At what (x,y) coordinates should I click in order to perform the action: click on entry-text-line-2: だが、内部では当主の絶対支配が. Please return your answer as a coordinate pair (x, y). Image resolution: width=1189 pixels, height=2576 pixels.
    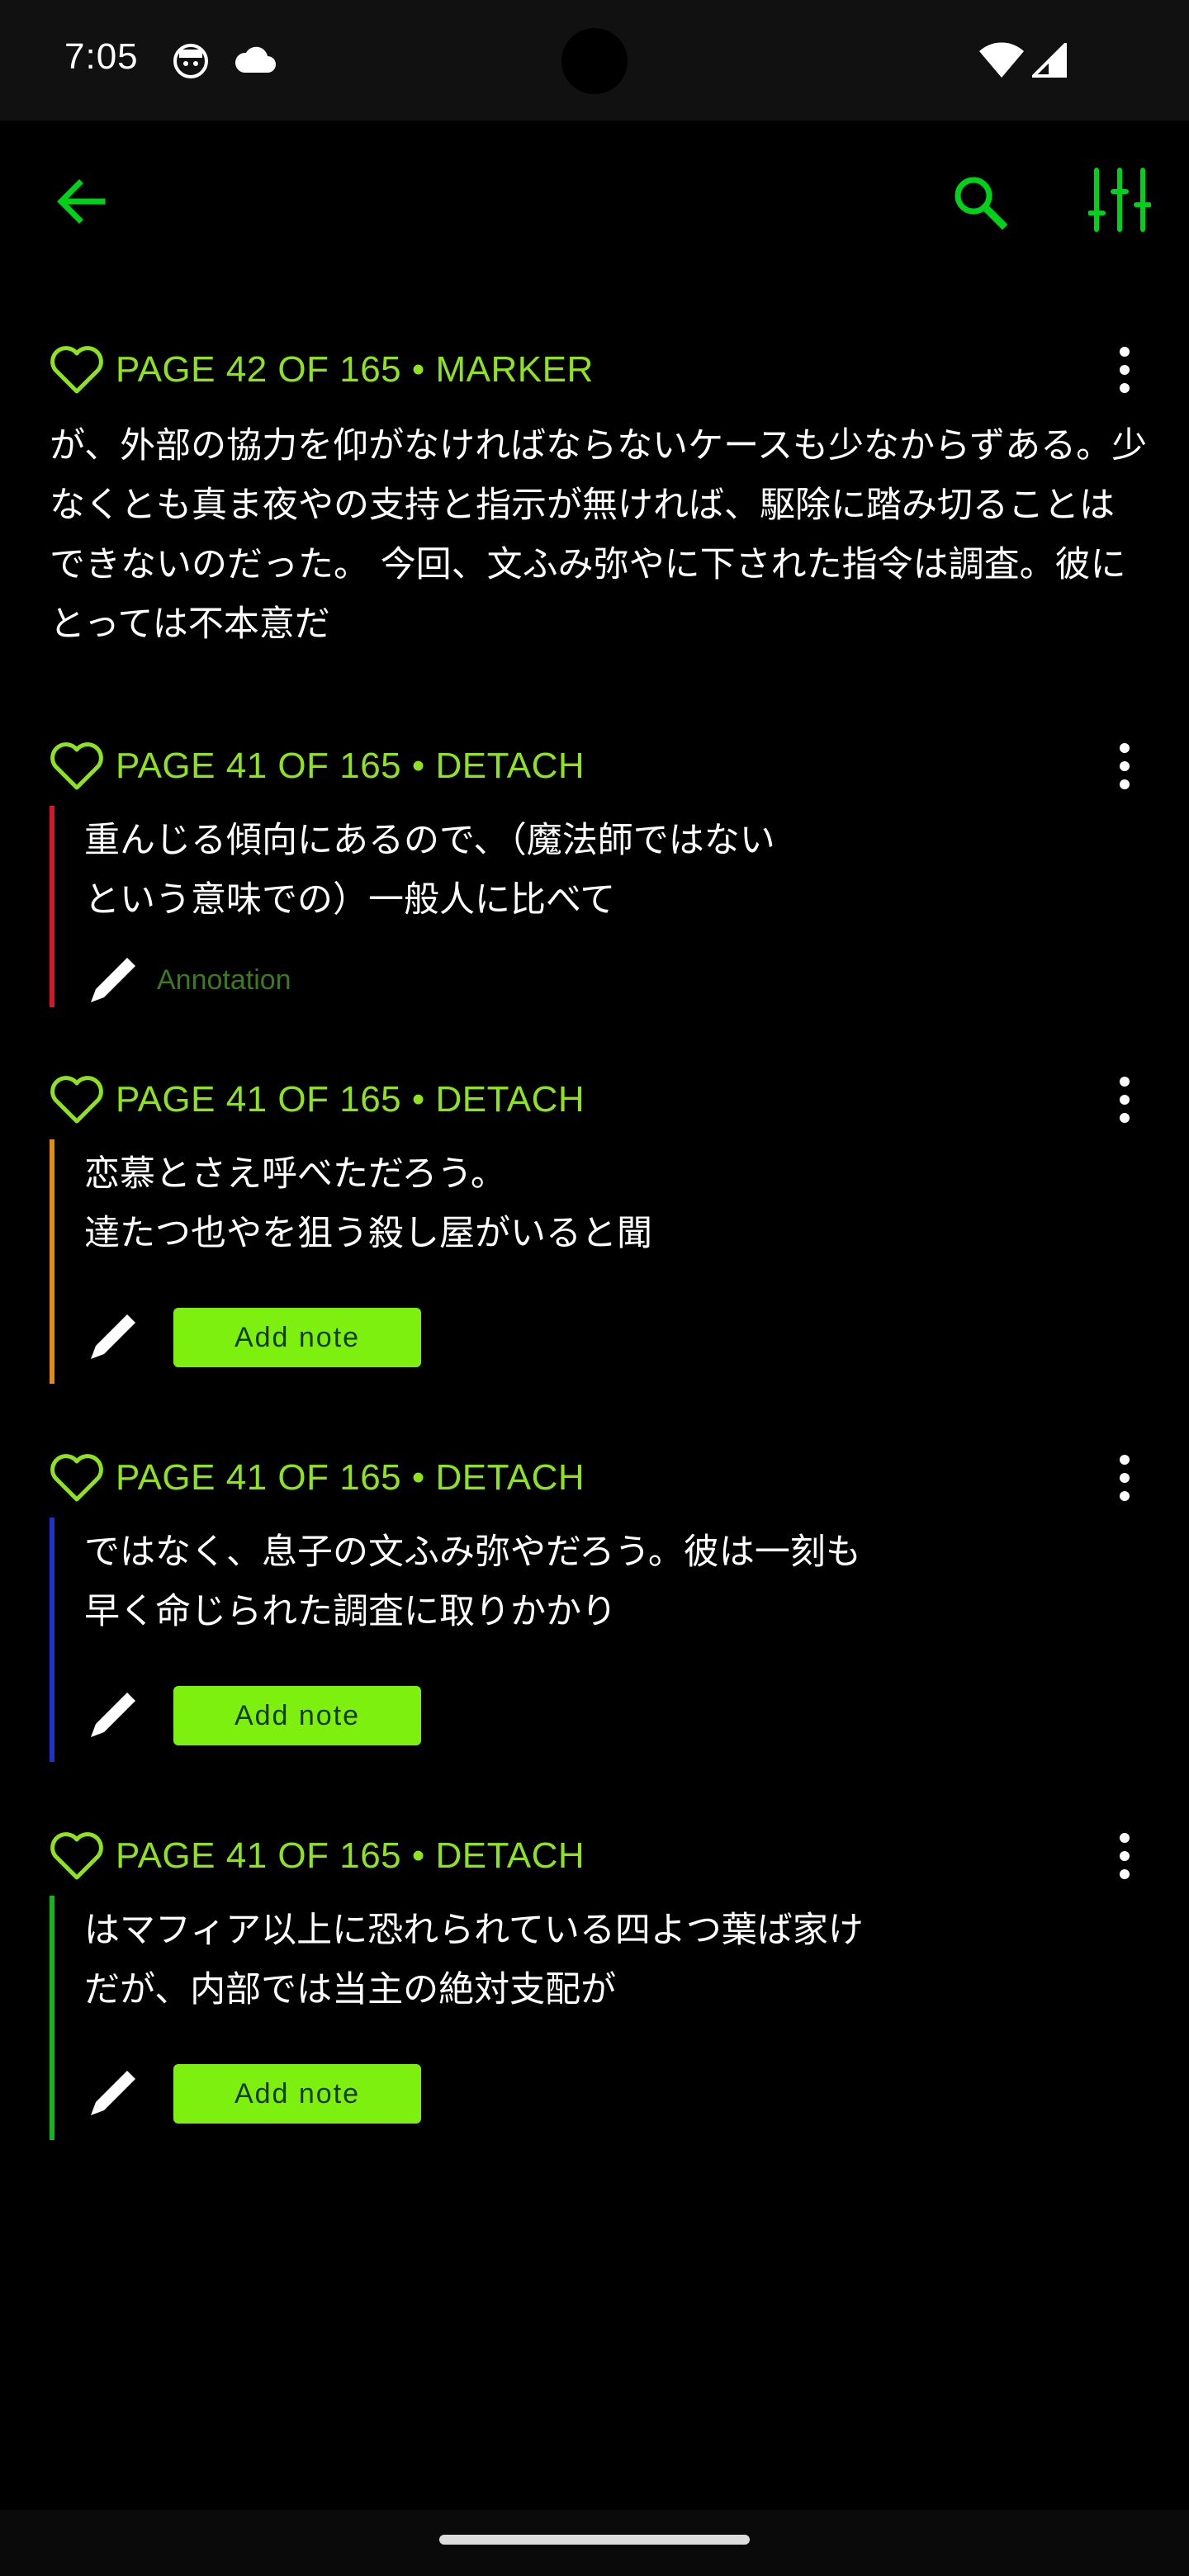
    Looking at the image, I should click on (350, 1989).